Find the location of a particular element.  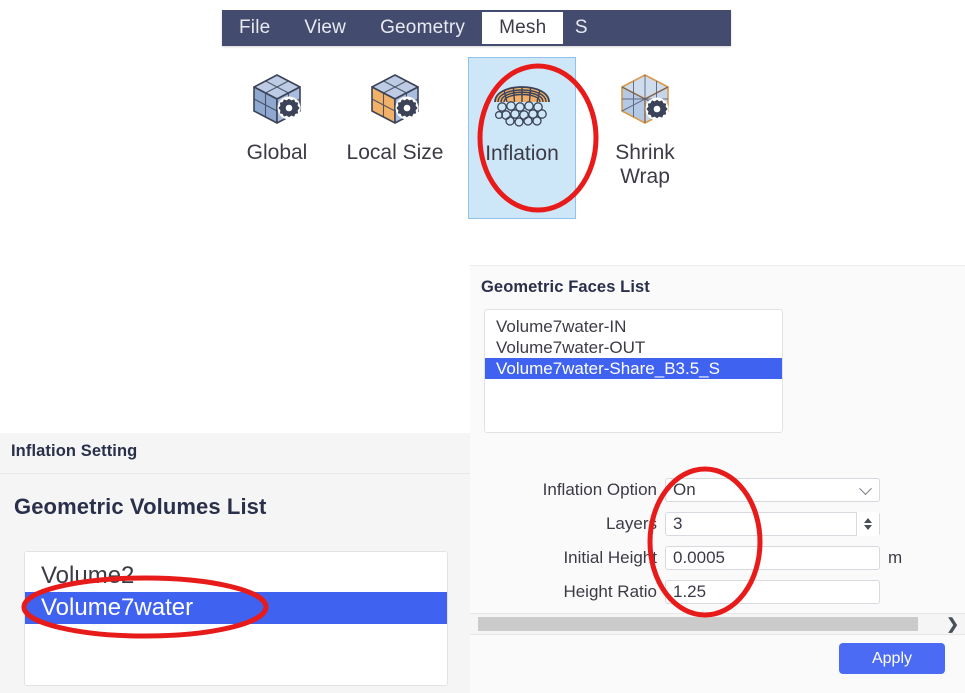

menu-bar: File View Geometry Mesh S is located at coordinates (476, 28).